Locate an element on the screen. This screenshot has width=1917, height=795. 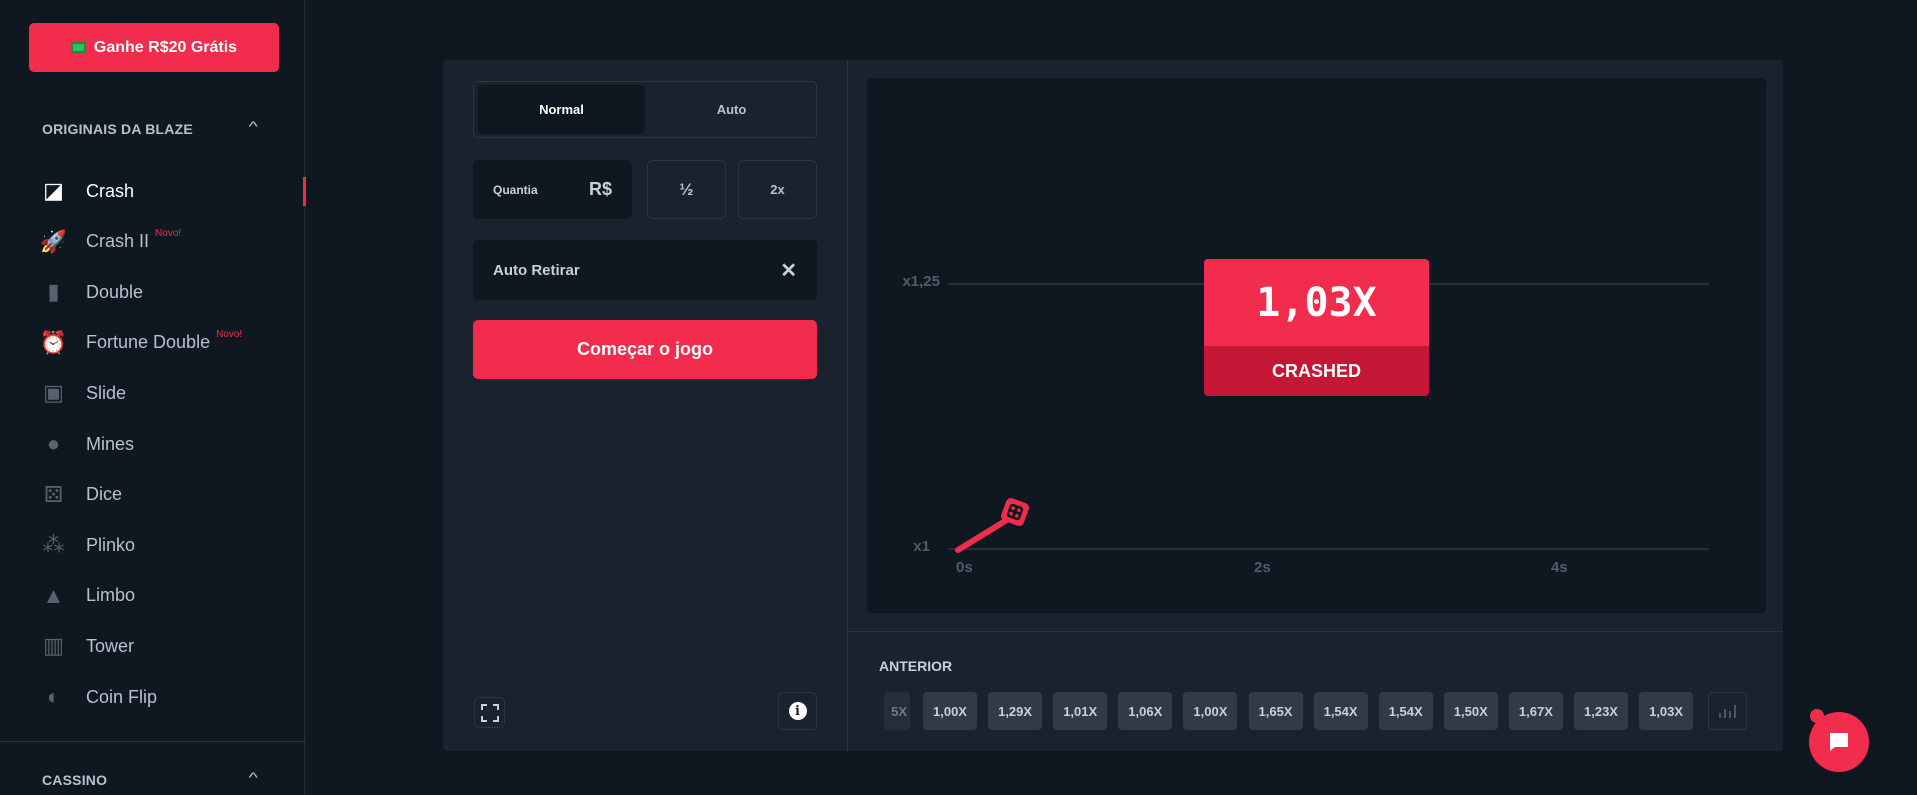
info-icon: i is located at coordinates (797, 711).